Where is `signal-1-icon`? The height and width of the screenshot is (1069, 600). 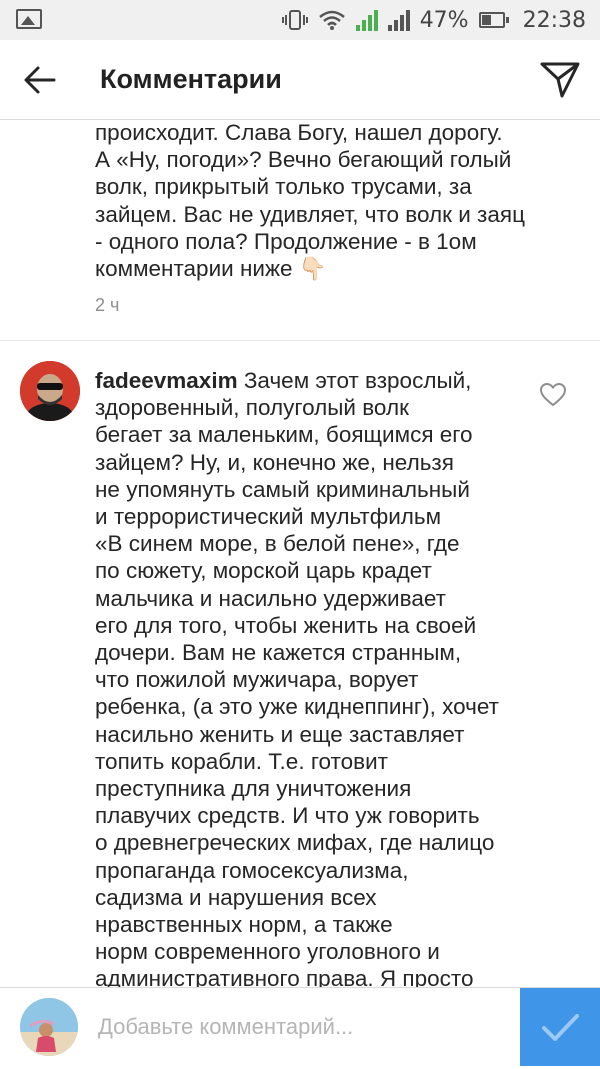
signal-1-icon is located at coordinates (366, 20).